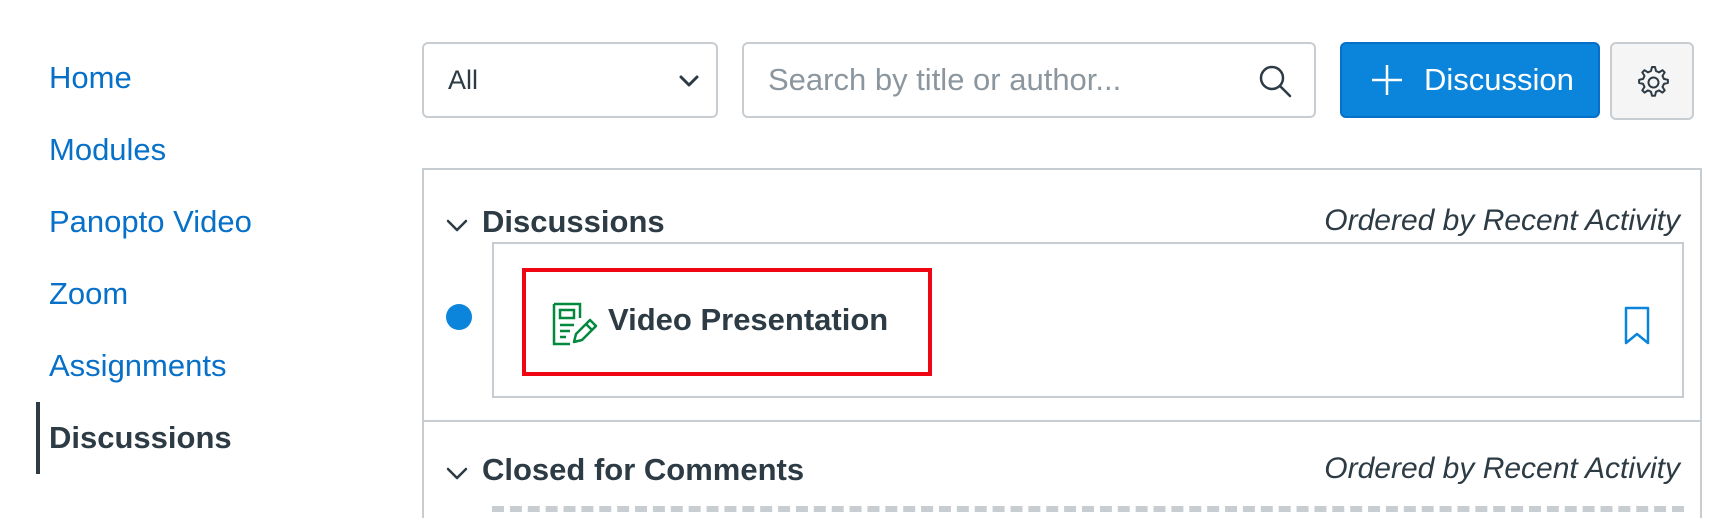 This screenshot has height=526, width=1716. Describe the element at coordinates (1062, 421) in the screenshot. I see `section-divider` at that location.